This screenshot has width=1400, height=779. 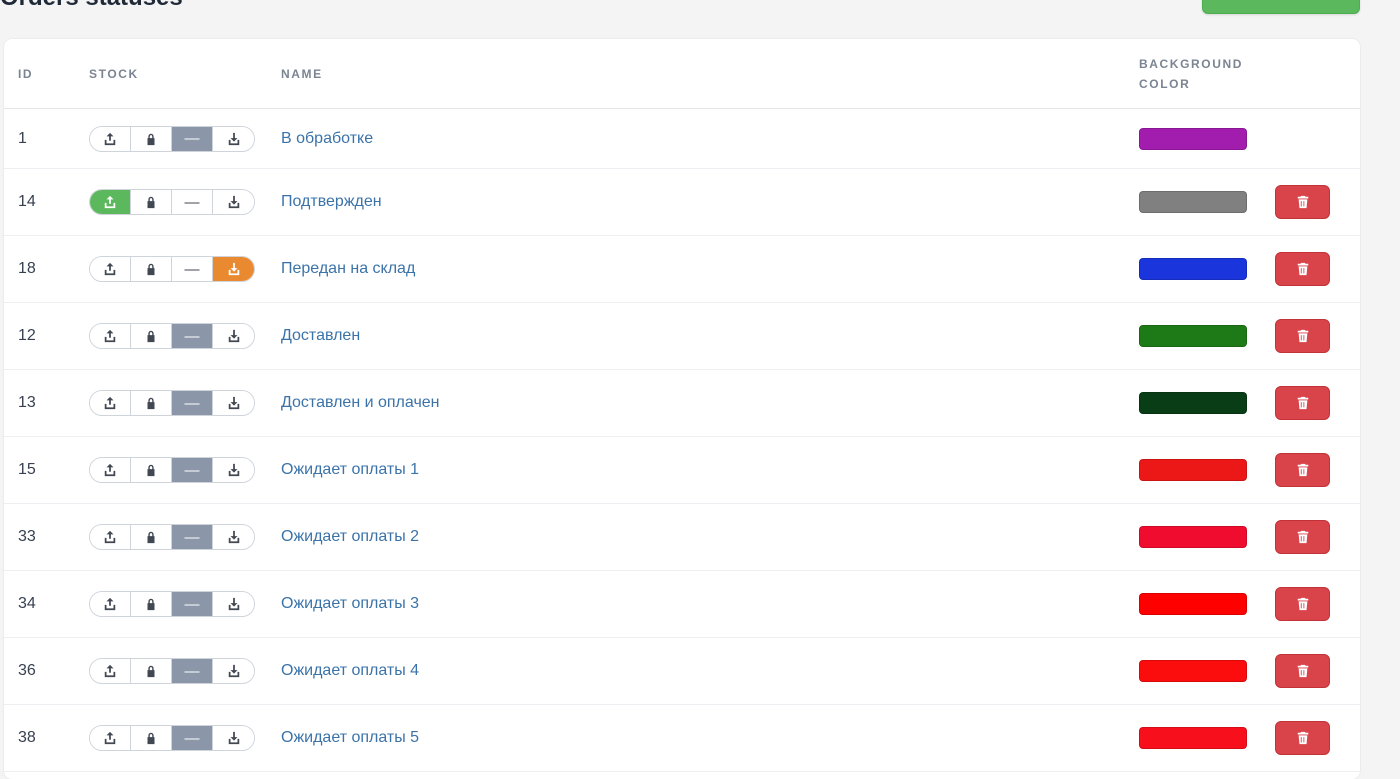 I want to click on status-name-link: Доставлен и оплачен, so click(x=360, y=402).